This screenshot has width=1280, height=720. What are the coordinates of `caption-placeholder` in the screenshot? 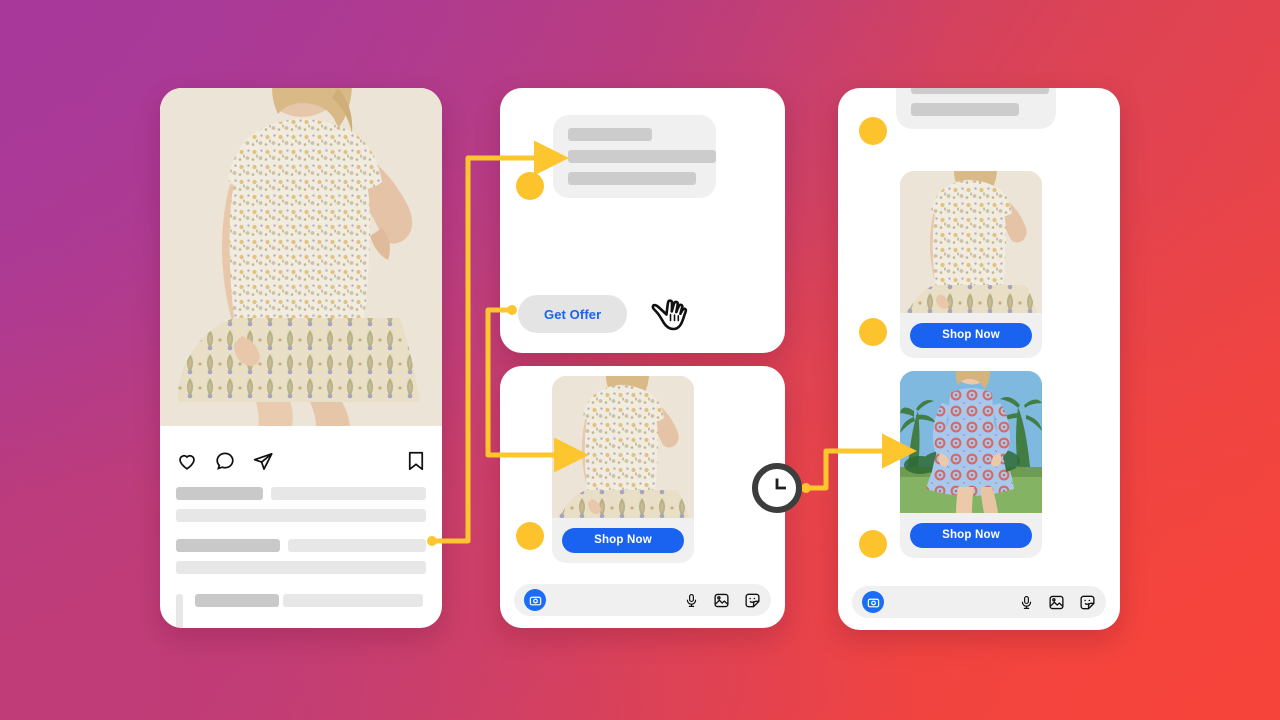 It's located at (301, 504).